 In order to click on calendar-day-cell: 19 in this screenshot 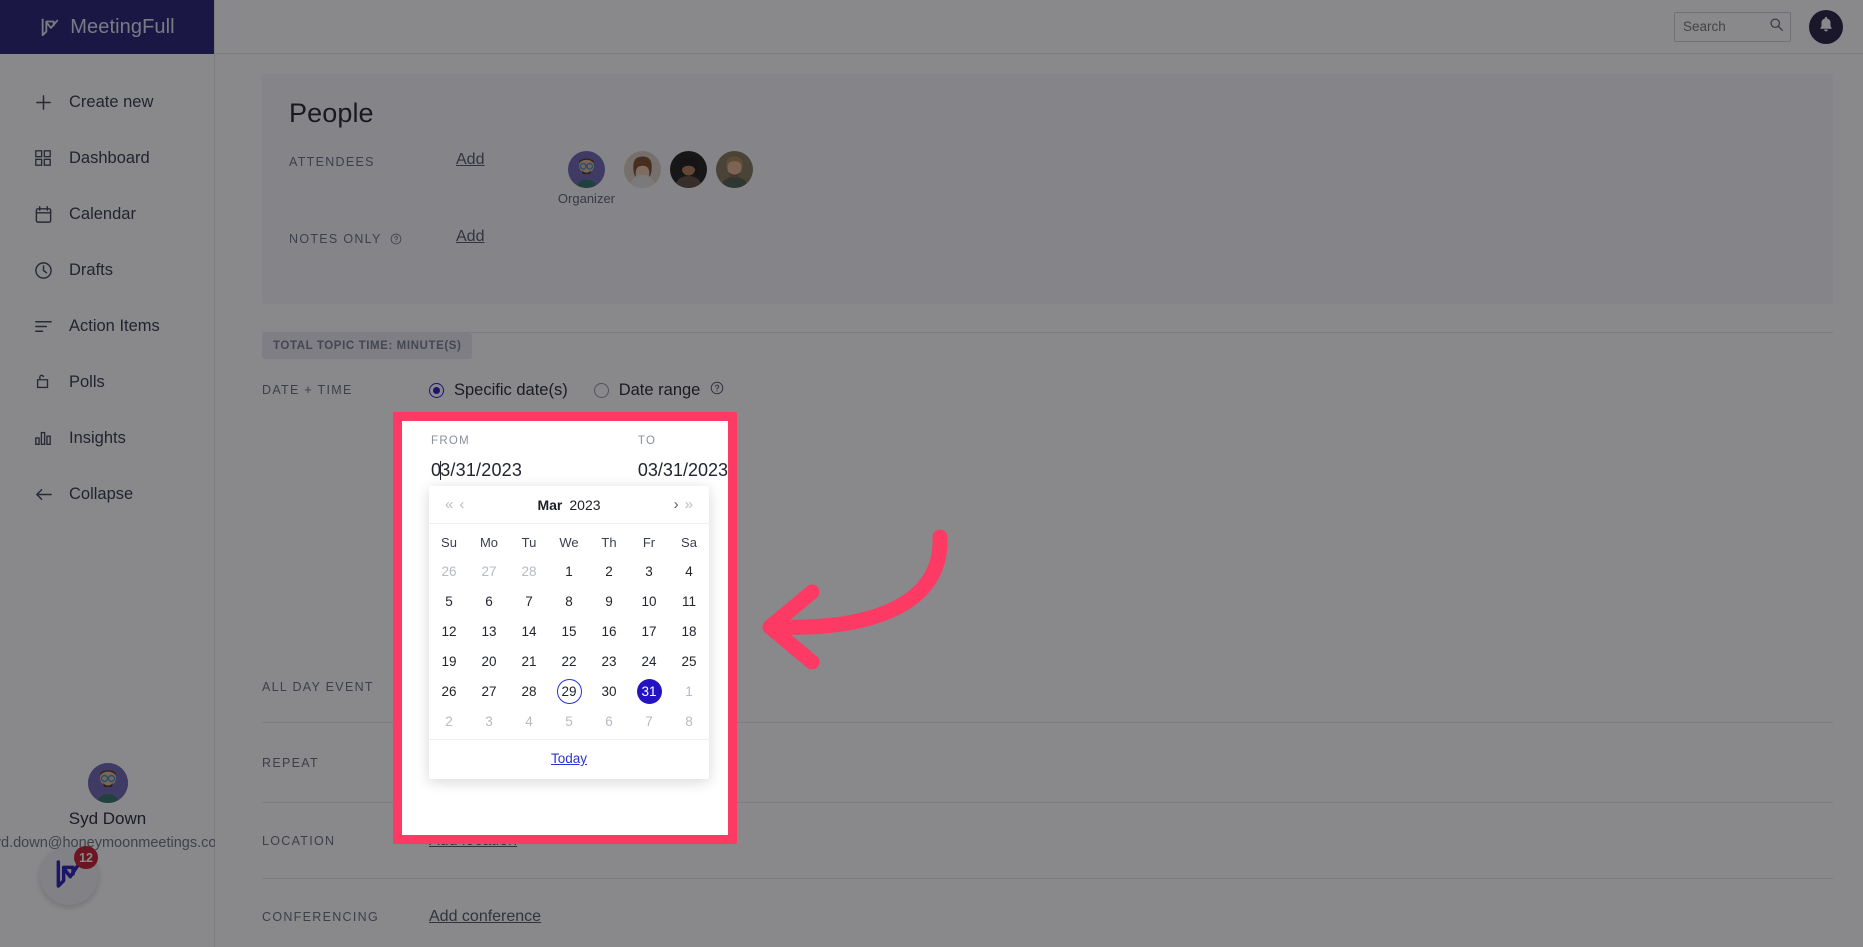, I will do `click(449, 661)`.